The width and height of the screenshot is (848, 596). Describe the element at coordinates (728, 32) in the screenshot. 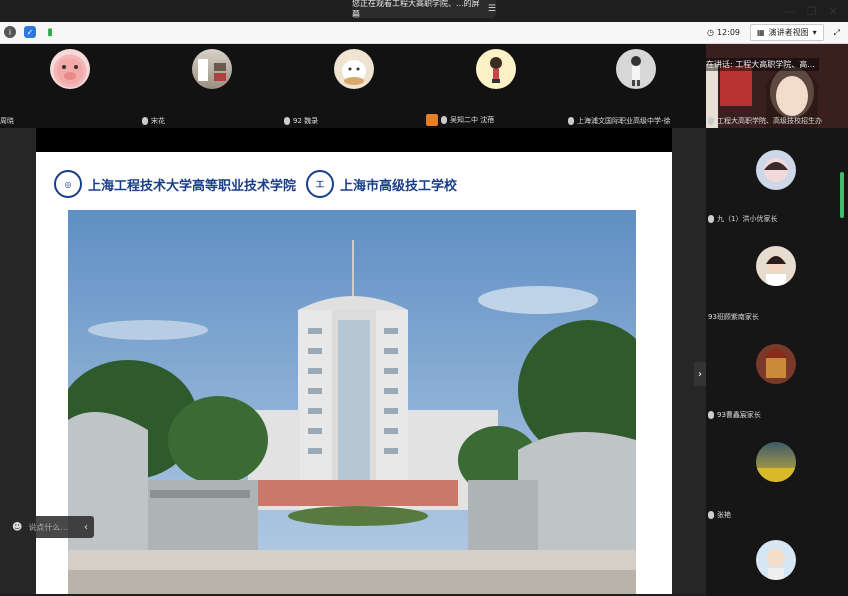

I see `meeting-time: 12:09` at that location.